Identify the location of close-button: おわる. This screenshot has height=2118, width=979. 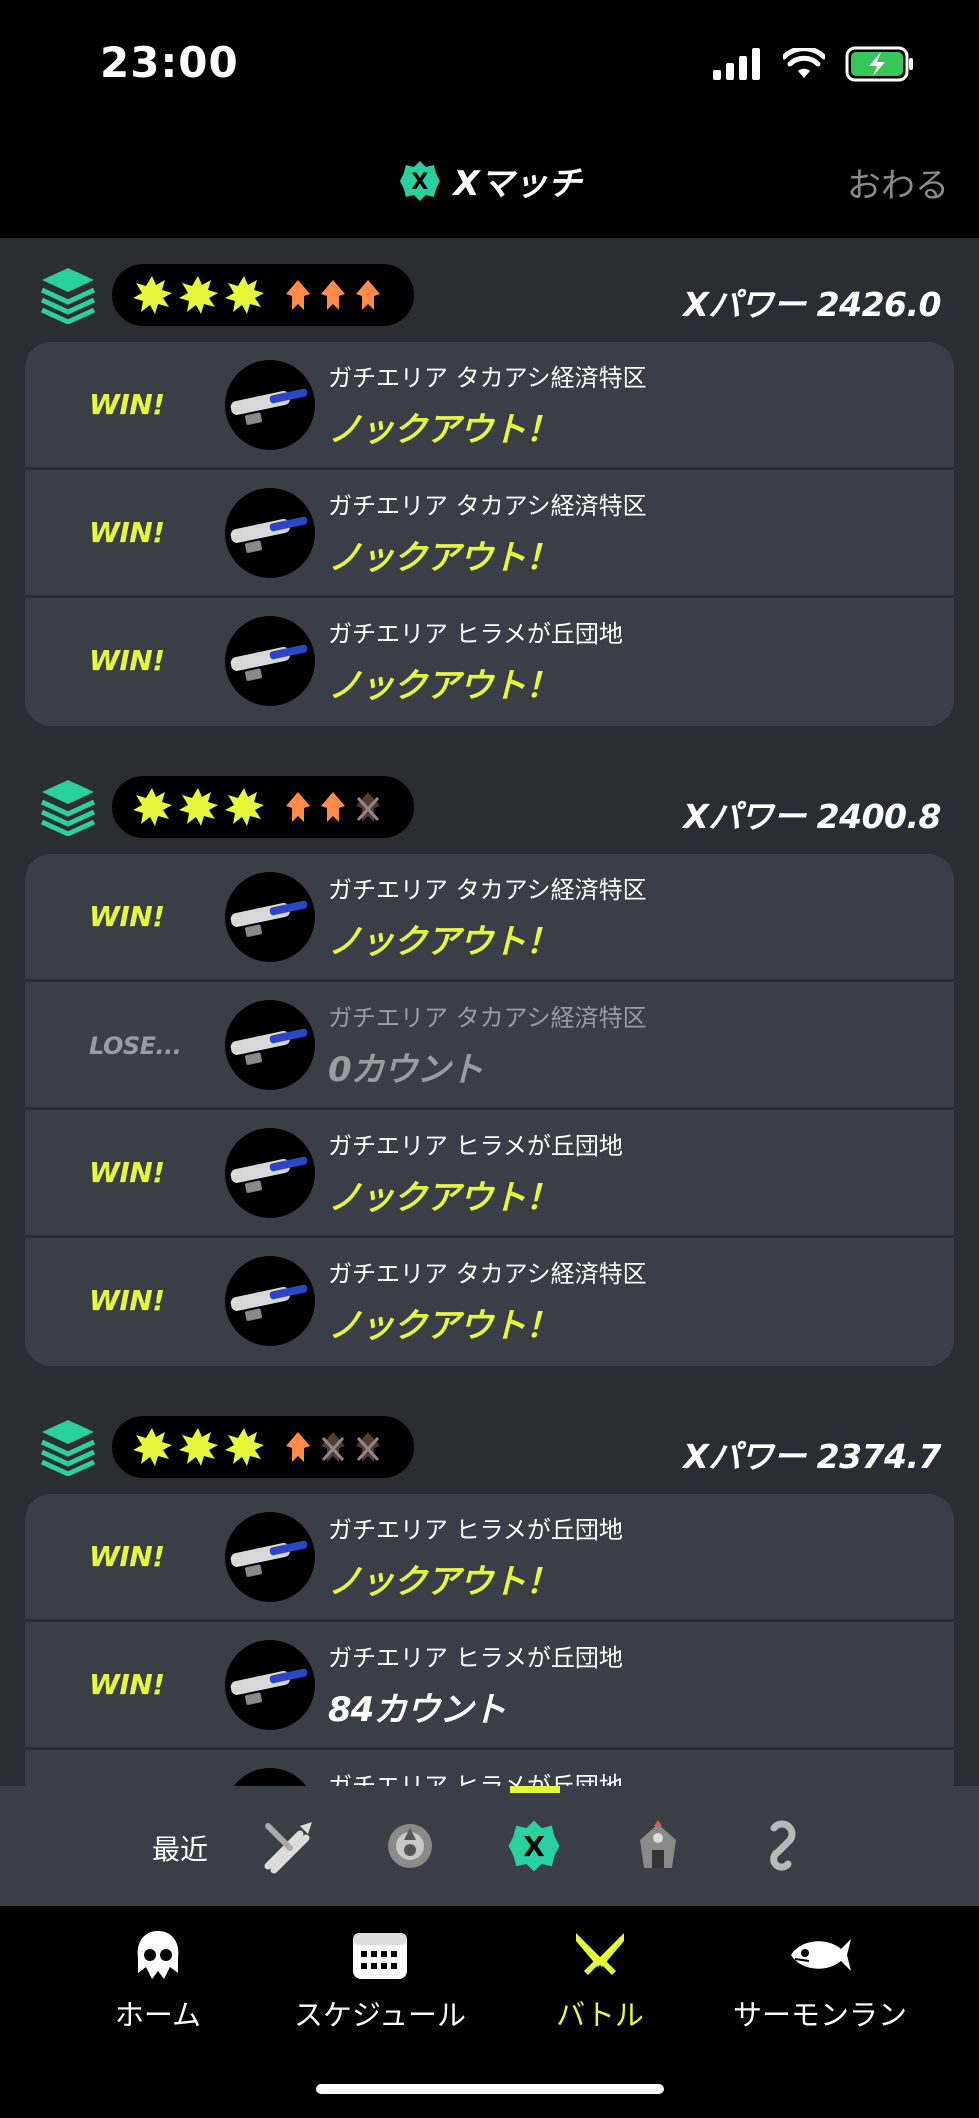
(898, 182).